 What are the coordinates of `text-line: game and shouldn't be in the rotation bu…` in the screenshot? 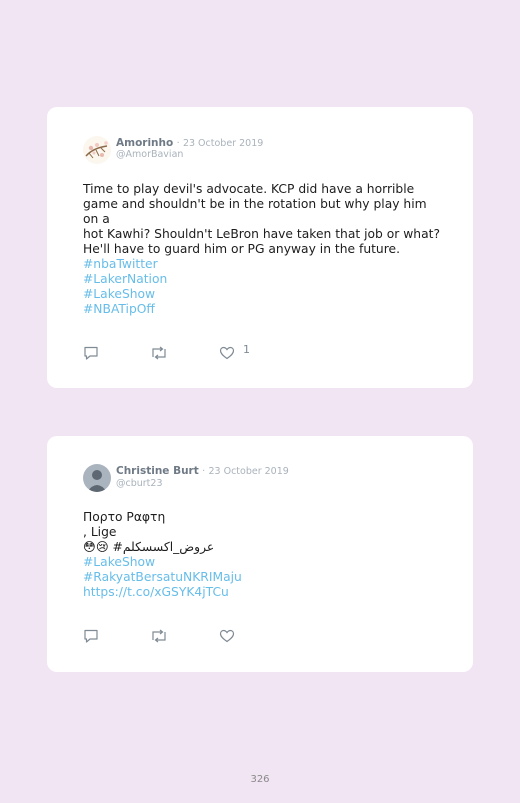 It's located at (255, 211).